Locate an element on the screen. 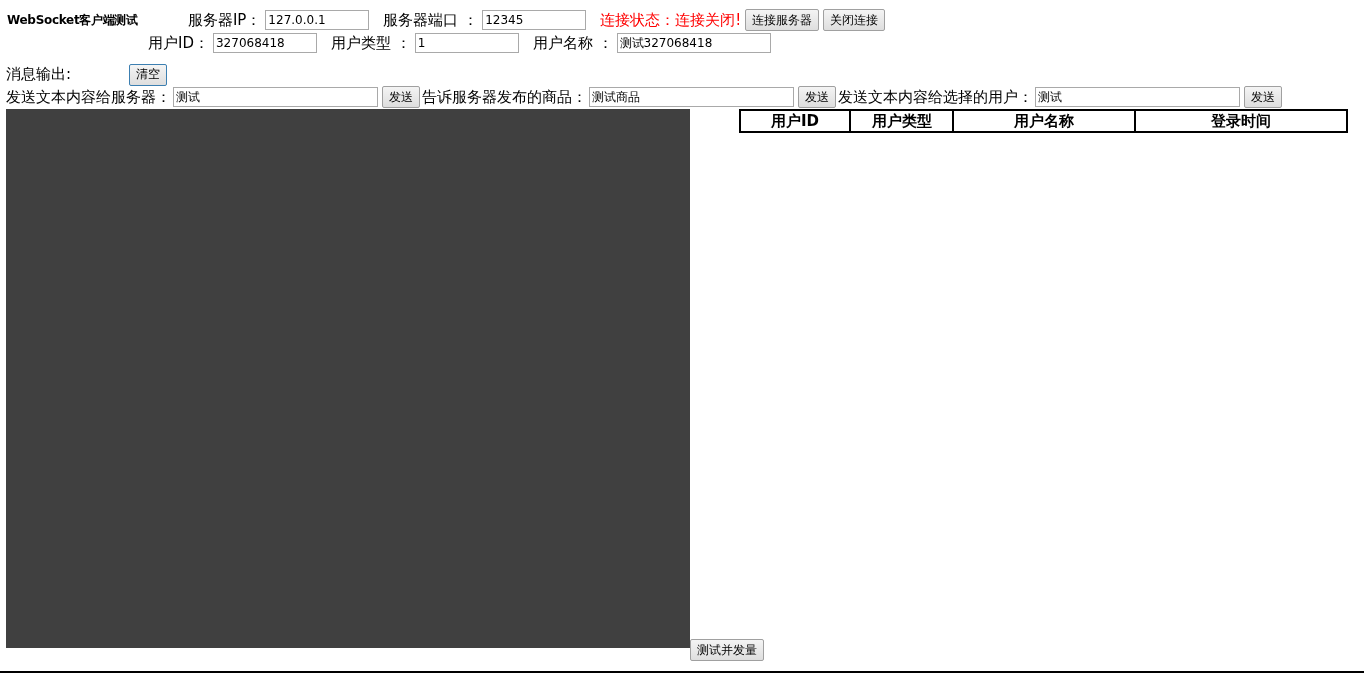  output-label: 消息输出: is located at coordinates (39, 74).